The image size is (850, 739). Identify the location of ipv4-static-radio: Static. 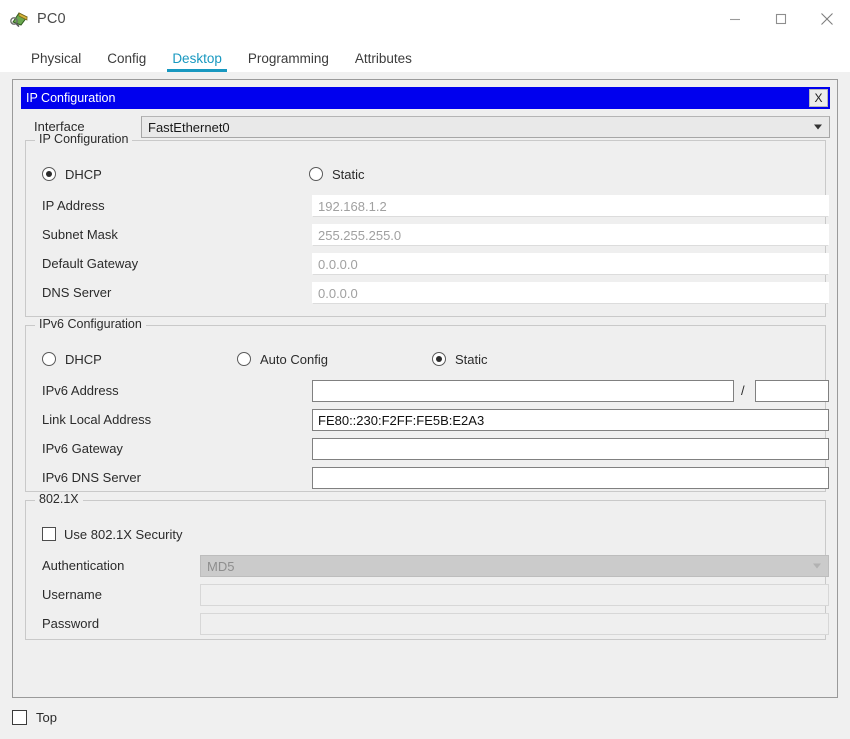
(337, 174).